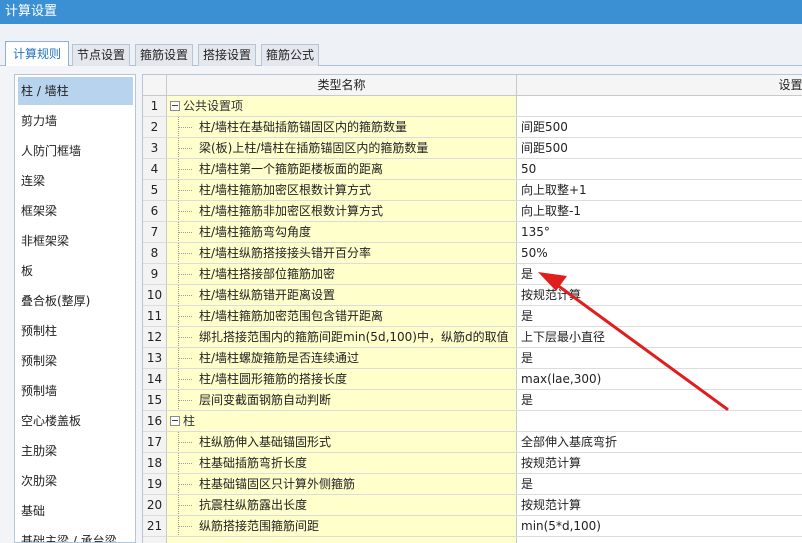 Image resolution: width=802 pixels, height=543 pixels. Describe the element at coordinates (342, 442) in the screenshot. I see `row-name-cell: 柱纵筋伸入基础锚固形式` at that location.